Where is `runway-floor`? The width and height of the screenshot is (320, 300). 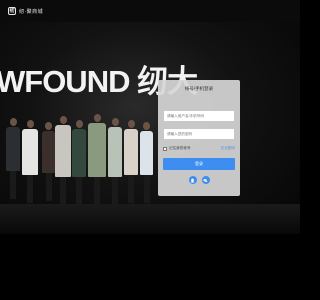
runway-floor is located at coordinates (150, 219).